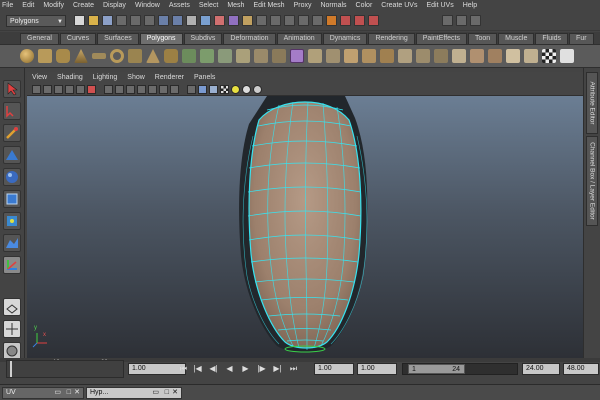  What do you see at coordinates (299, 38) in the screenshot?
I see `shelf-tab-animation: Animation` at bounding box center [299, 38].